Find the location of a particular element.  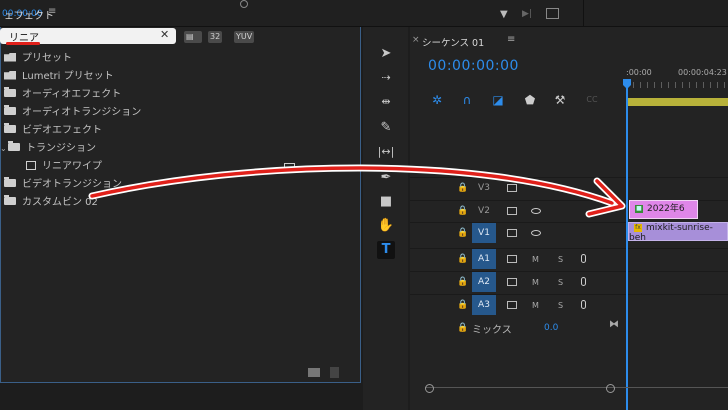

rectangle-icon: ■ is located at coordinates (386, 202).